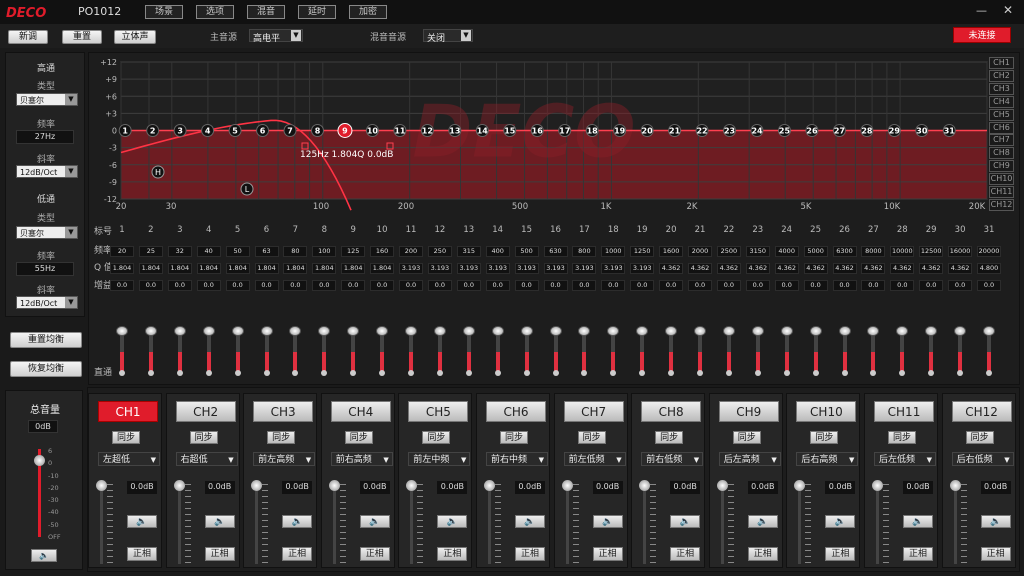 The image size is (1024, 576). I want to click on channel-source-select: 后左低频 ▼, so click(905, 459).